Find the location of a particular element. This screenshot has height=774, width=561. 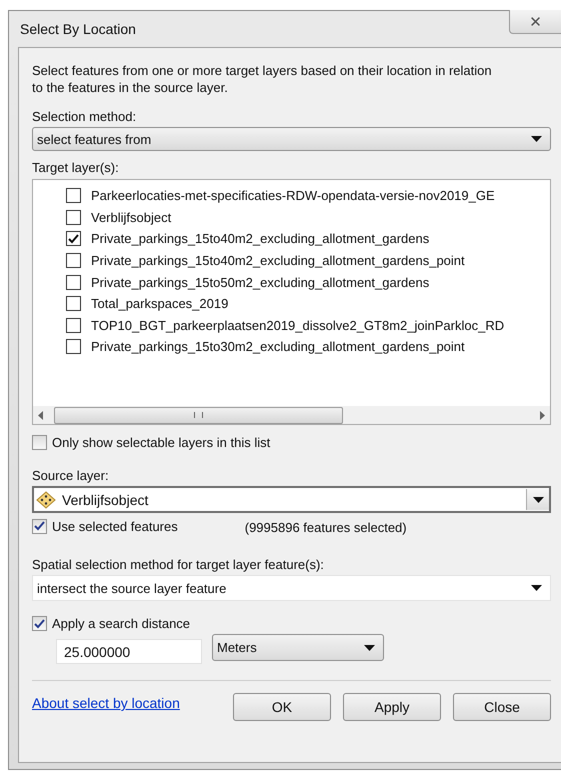

dialog-button: OK is located at coordinates (282, 707).